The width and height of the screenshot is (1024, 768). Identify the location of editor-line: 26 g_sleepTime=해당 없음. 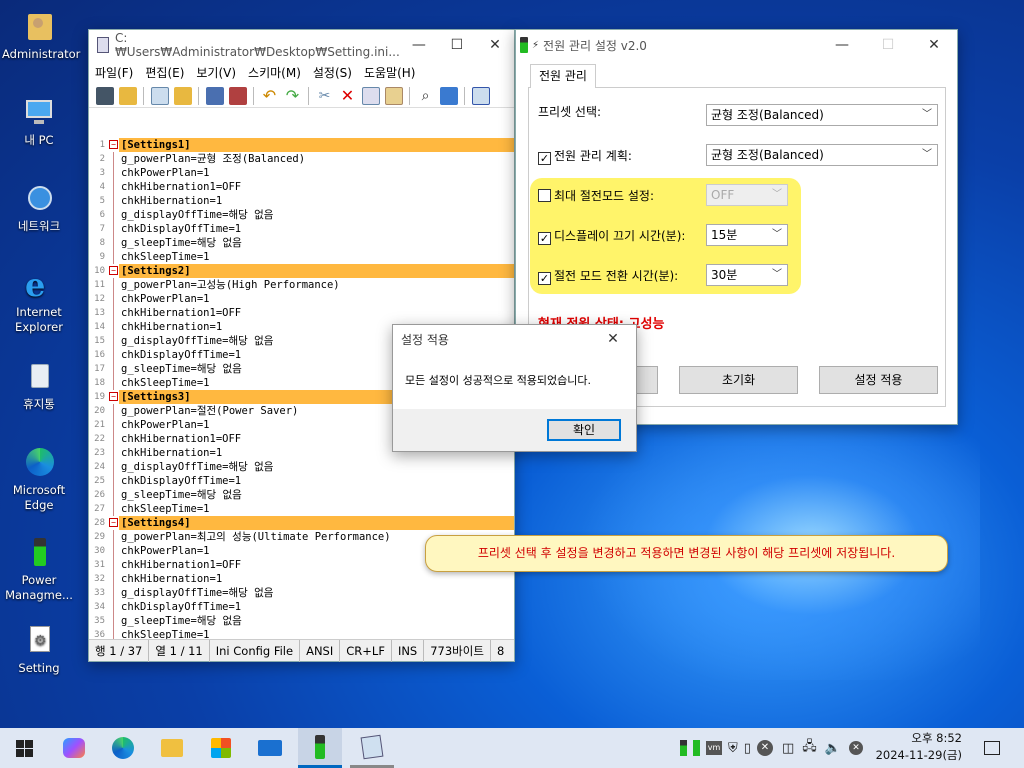
(301, 495).